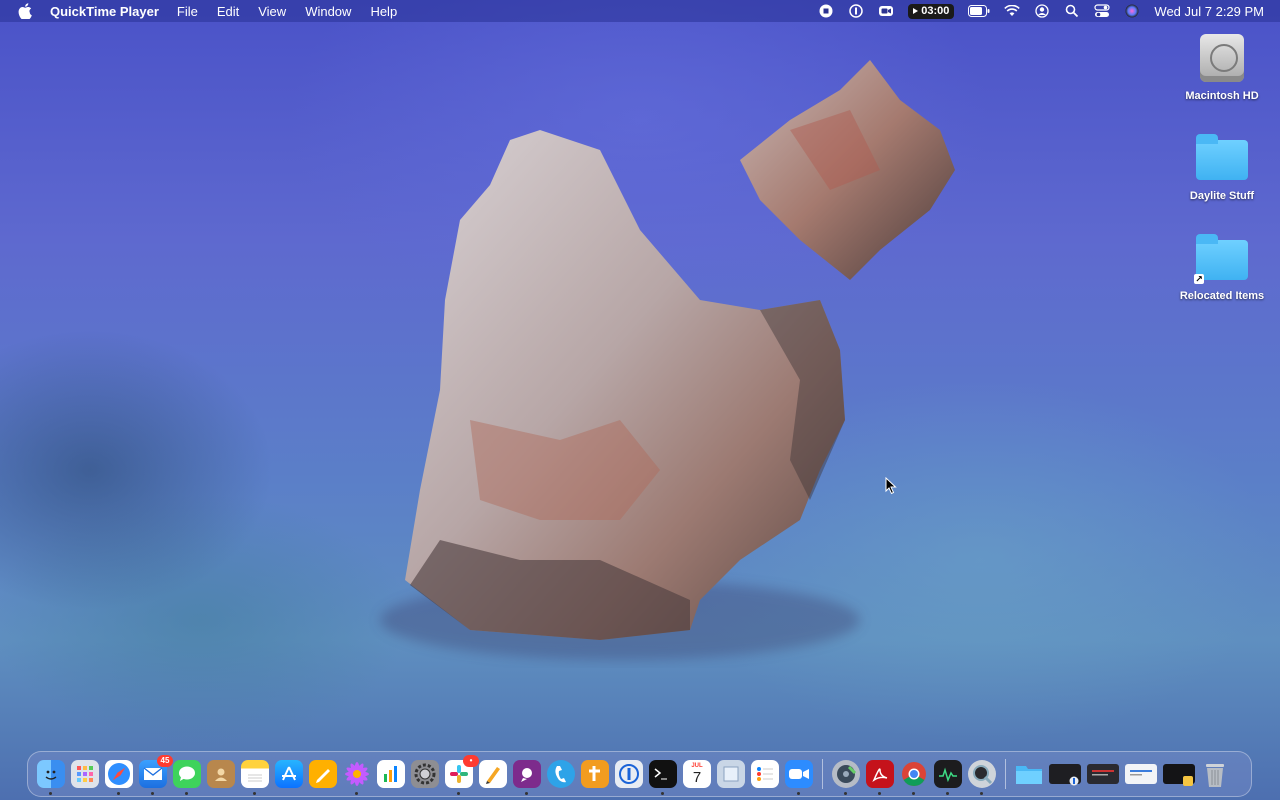 Image resolution: width=1280 pixels, height=800 pixels. I want to click on stop-recording-icon, so click(826, 11).